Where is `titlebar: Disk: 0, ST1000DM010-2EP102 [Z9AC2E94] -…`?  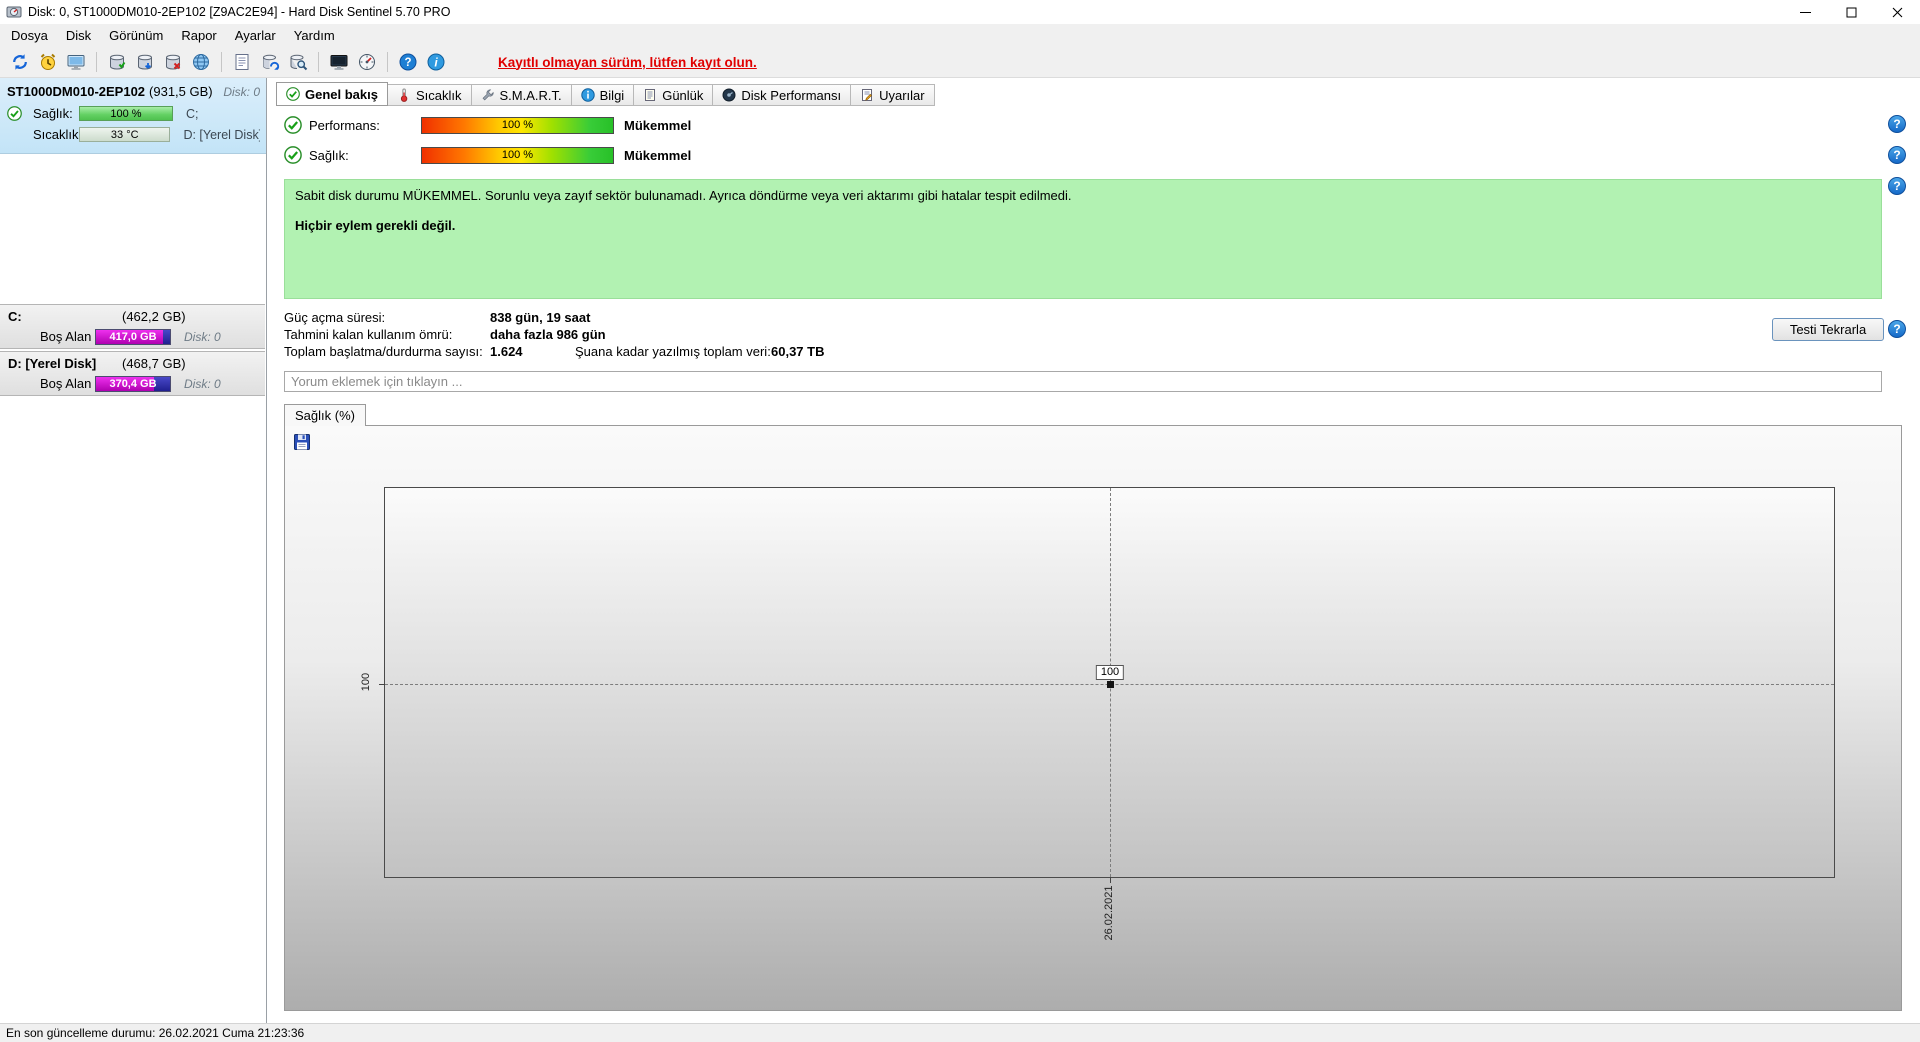
titlebar: Disk: 0, ST1000DM010-2EP102 [Z9AC2E94] -… is located at coordinates (960, 12).